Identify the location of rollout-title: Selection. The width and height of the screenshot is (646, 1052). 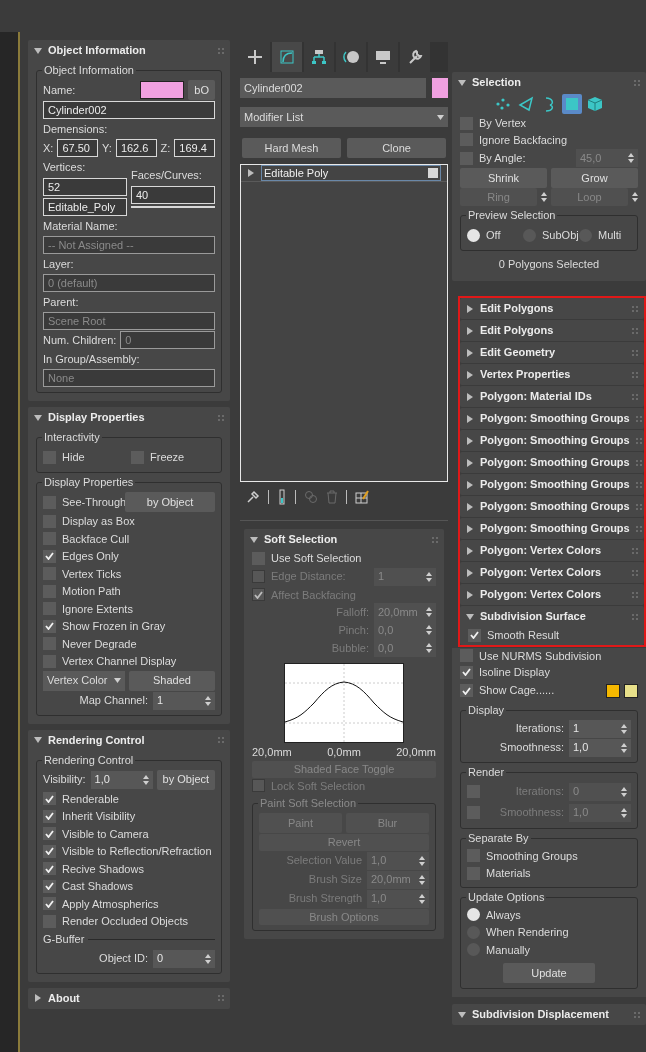
(550, 82).